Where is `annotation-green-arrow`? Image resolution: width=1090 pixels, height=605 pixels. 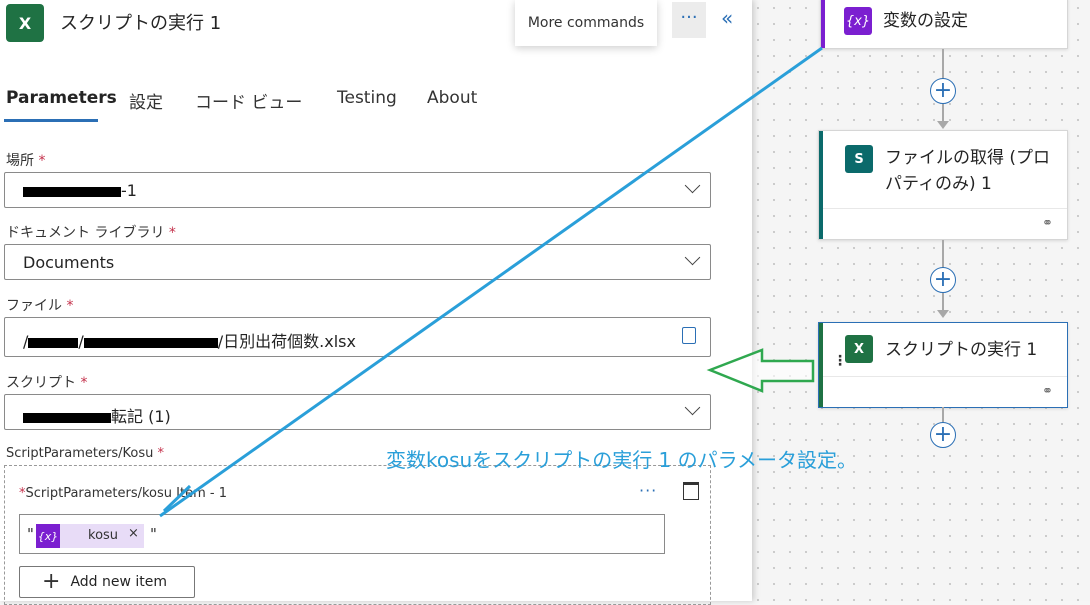
annotation-green-arrow is located at coordinates (760, 370).